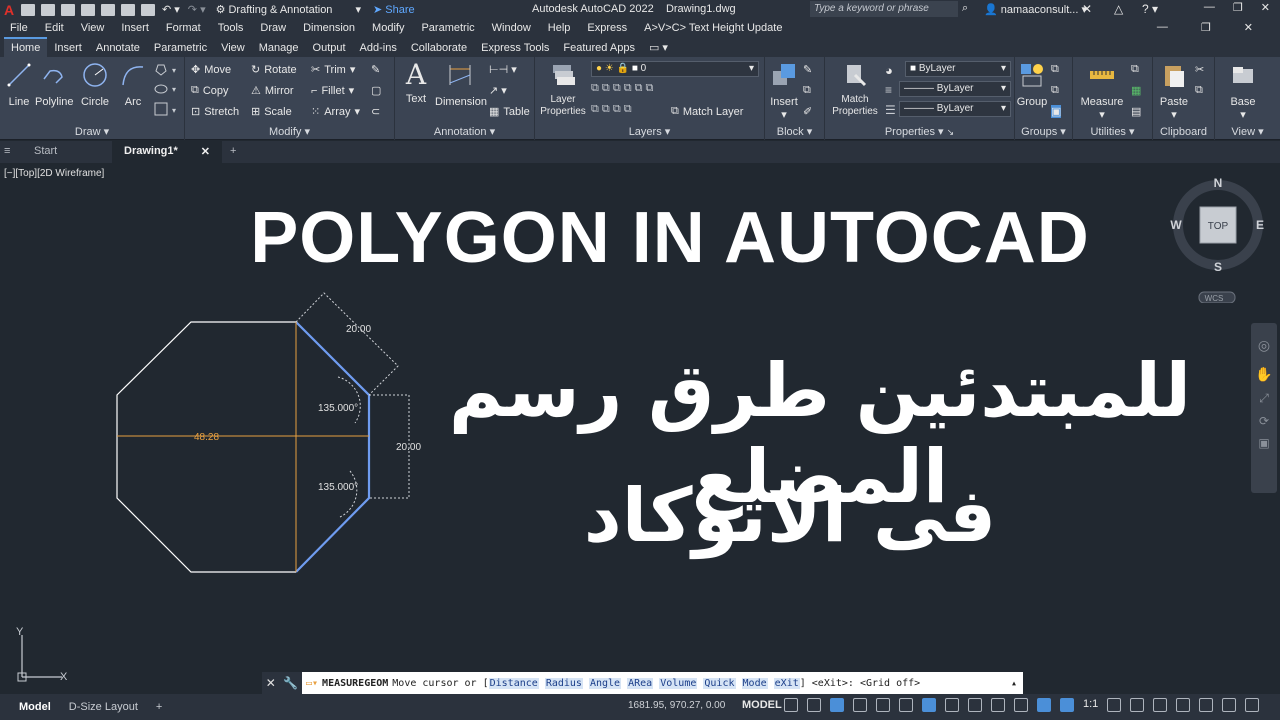 This screenshot has height=720, width=1280. What do you see at coordinates (180, 48) in the screenshot?
I see `tab-parametric: Parametric` at bounding box center [180, 48].